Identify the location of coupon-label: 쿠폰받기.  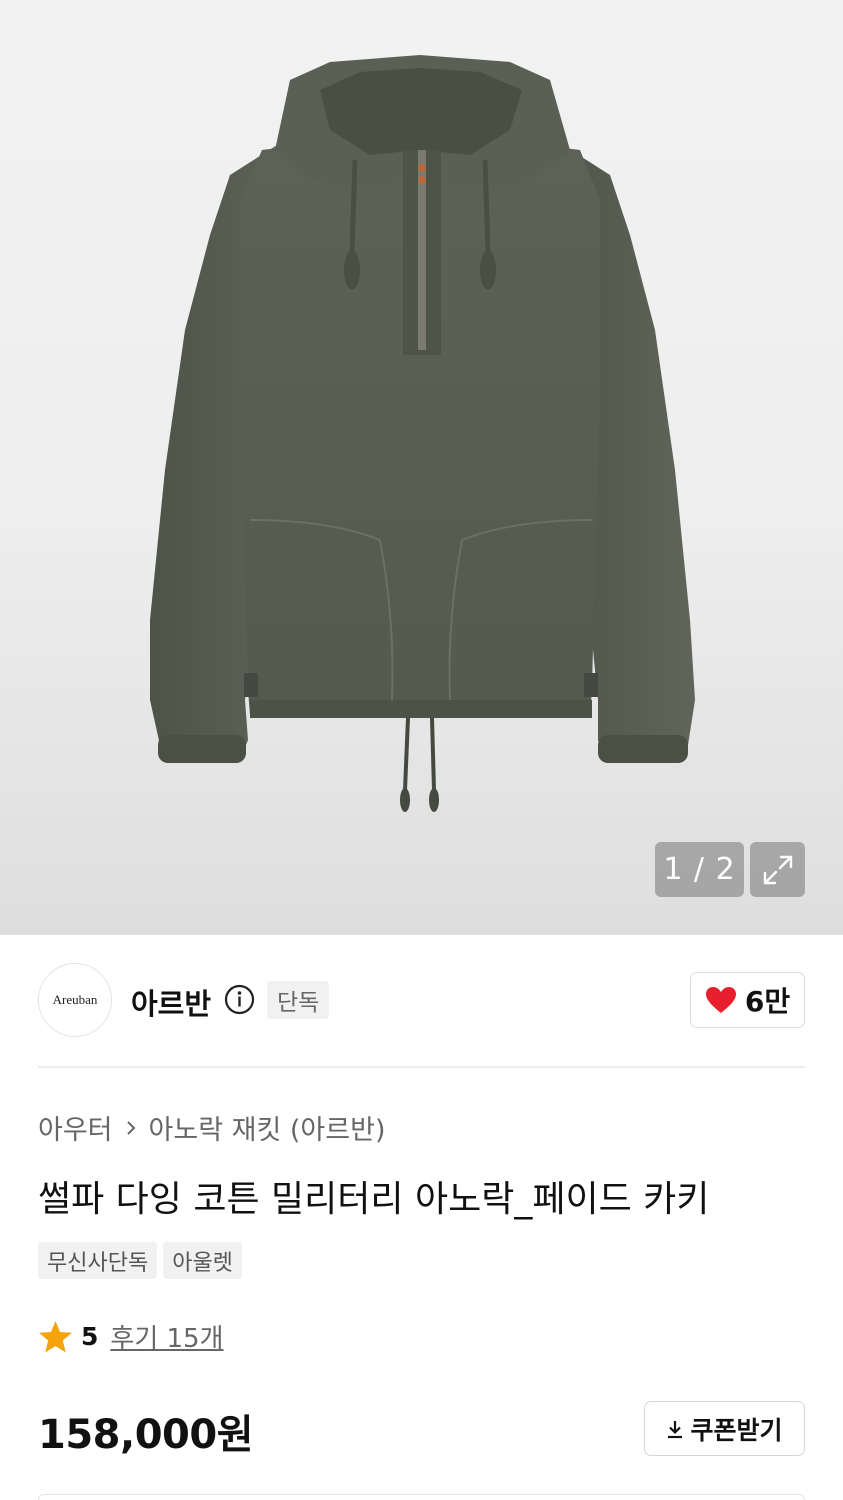
(736, 1430).